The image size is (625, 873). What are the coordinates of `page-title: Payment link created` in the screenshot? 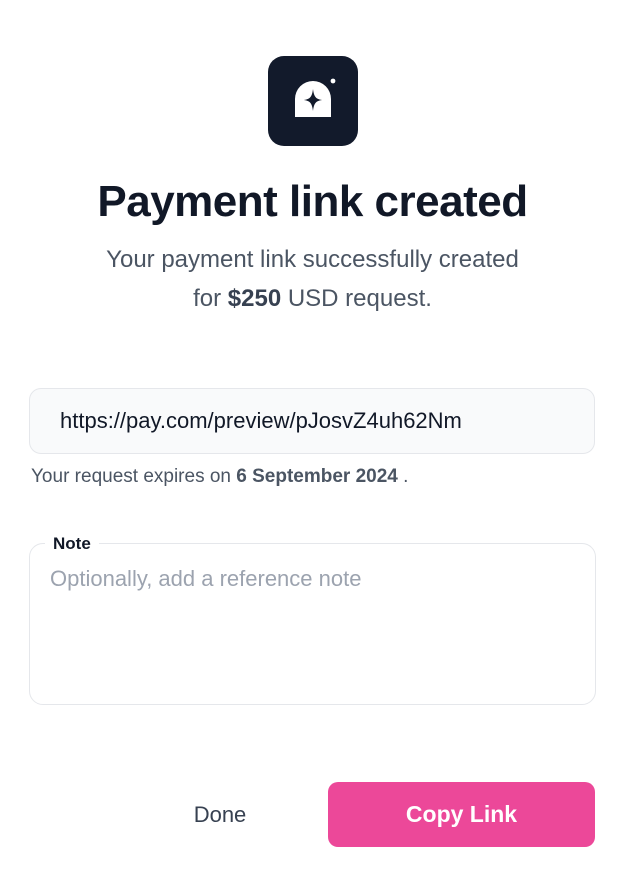 It's located at (312, 201).